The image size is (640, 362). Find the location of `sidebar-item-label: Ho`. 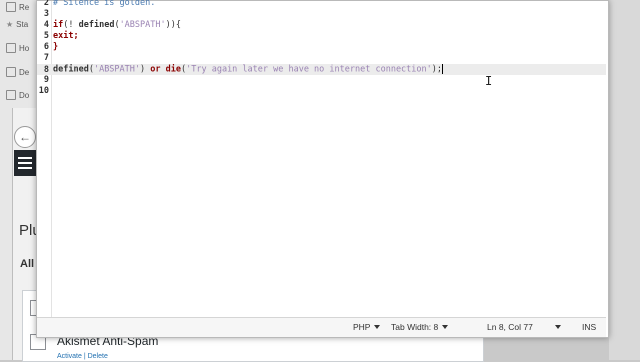

sidebar-item-label: Ho is located at coordinates (24, 48).